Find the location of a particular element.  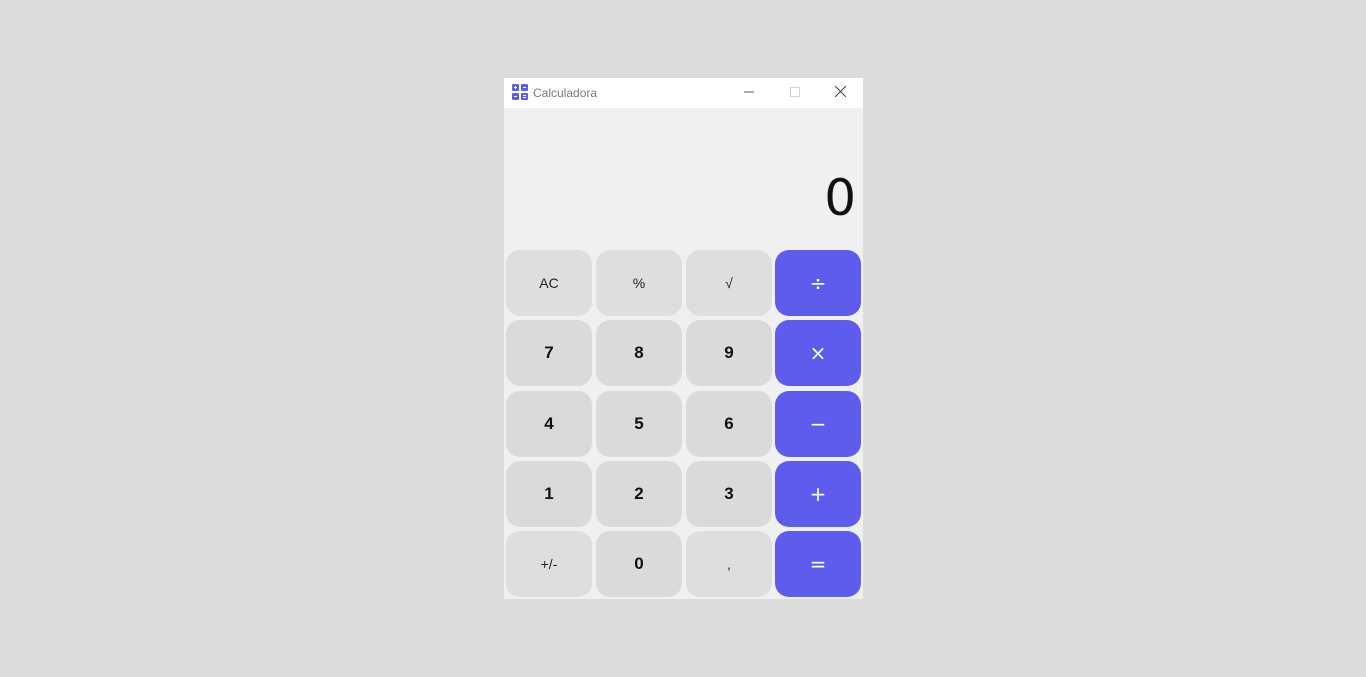

digit-0-button: 0 is located at coordinates (639, 564).